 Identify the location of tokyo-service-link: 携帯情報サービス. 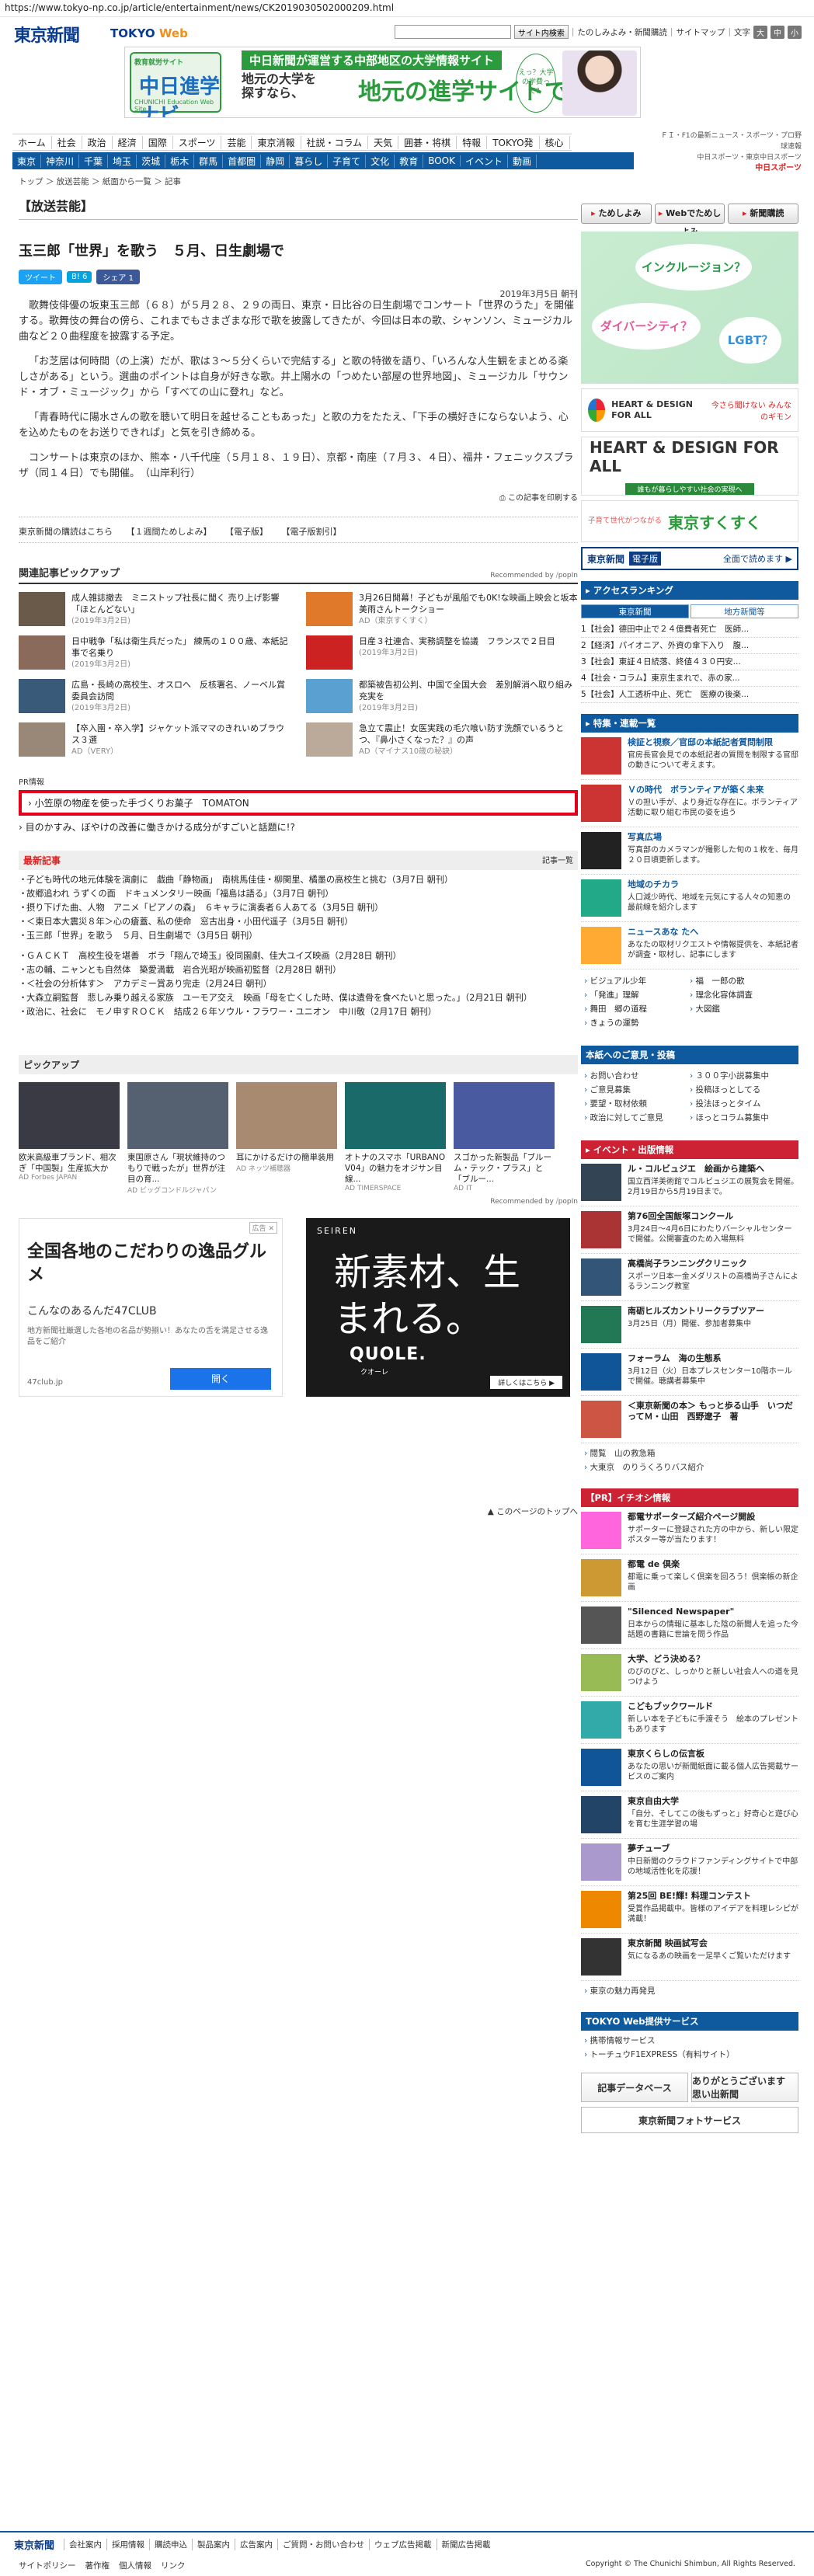
(620, 2040).